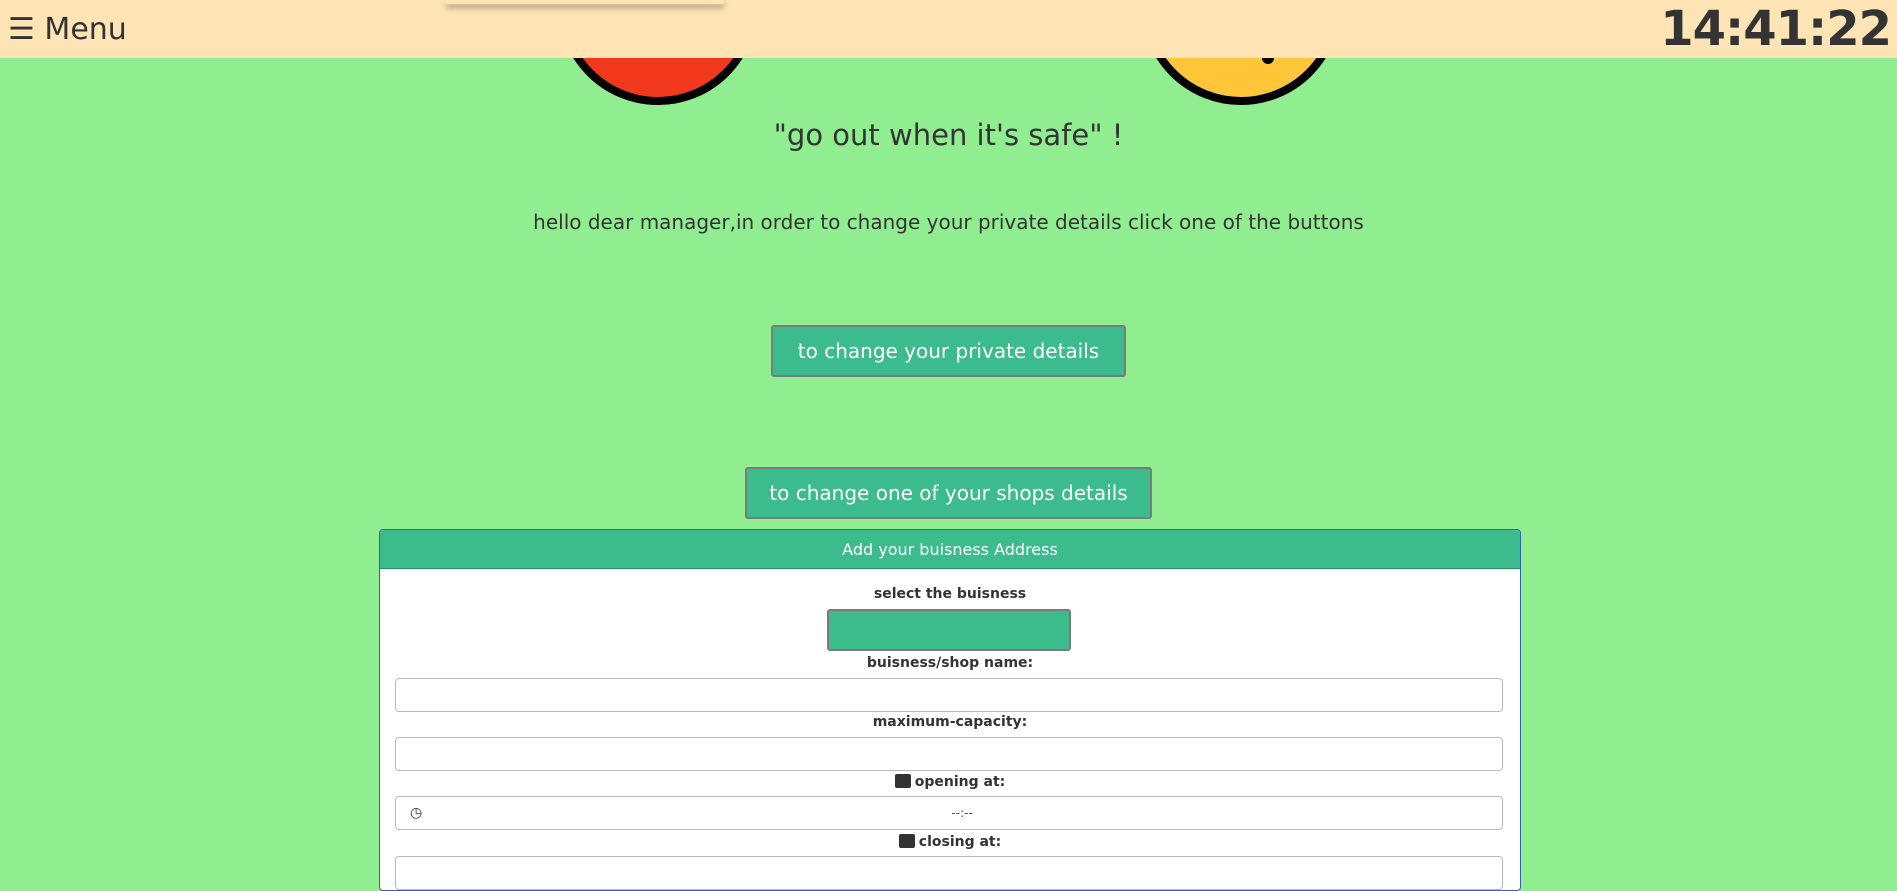 The height and width of the screenshot is (891, 1897). Describe the element at coordinates (948, 29) in the screenshot. I see `top-bar: ☰ Menu 14:41:22` at that location.